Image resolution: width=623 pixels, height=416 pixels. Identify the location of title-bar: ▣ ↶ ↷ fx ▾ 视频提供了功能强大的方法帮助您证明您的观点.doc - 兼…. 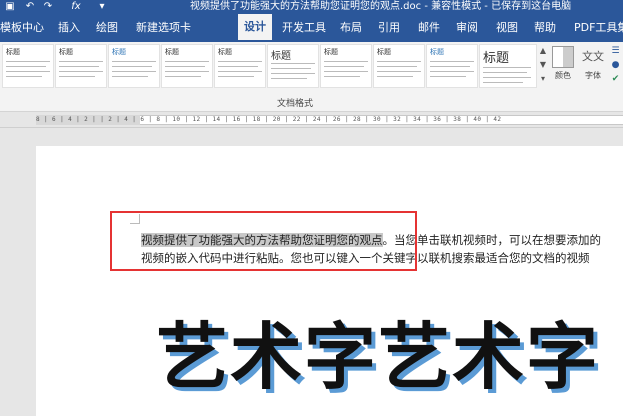
(311, 7).